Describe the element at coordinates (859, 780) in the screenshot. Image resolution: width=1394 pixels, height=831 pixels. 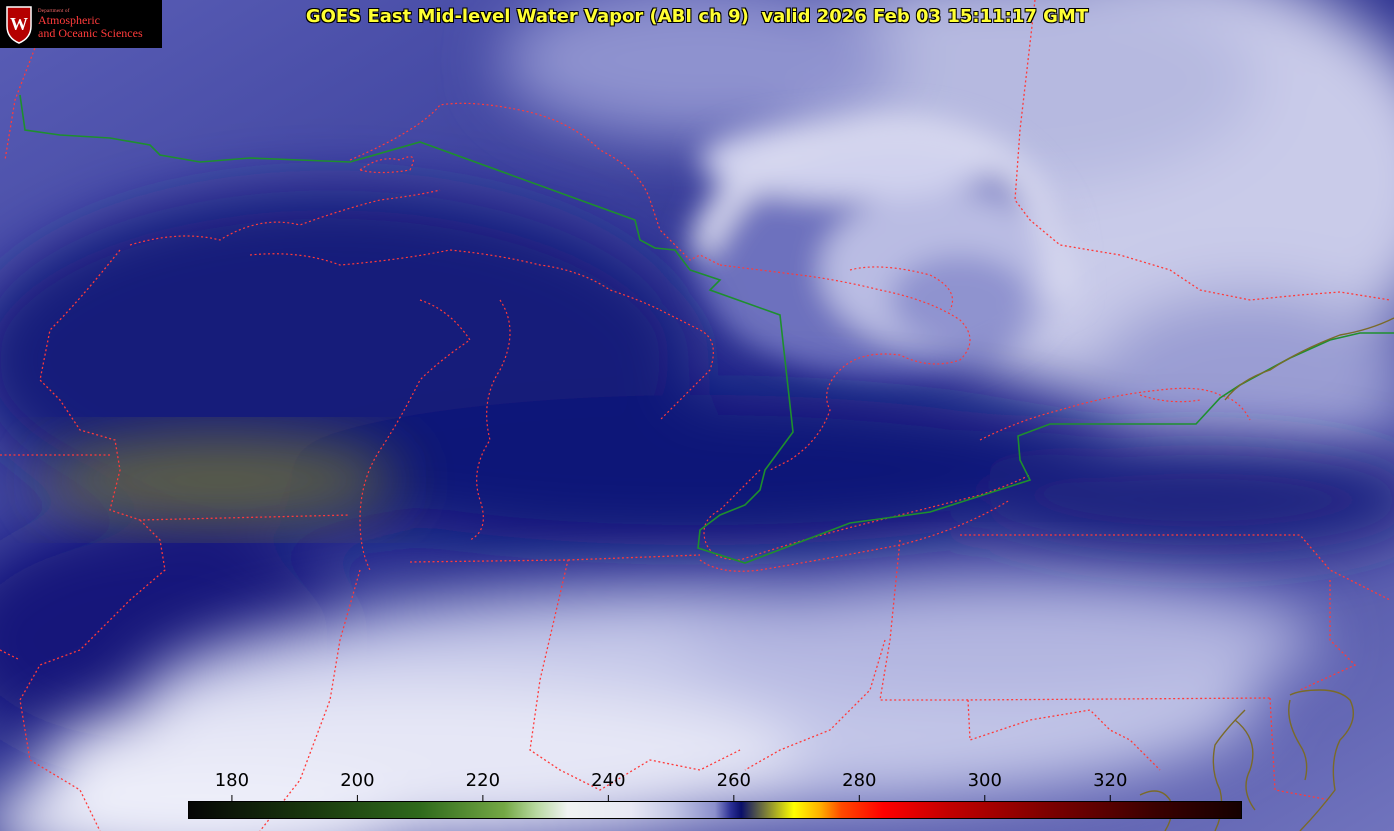
I see `colorbar-tick-label: 280` at that location.